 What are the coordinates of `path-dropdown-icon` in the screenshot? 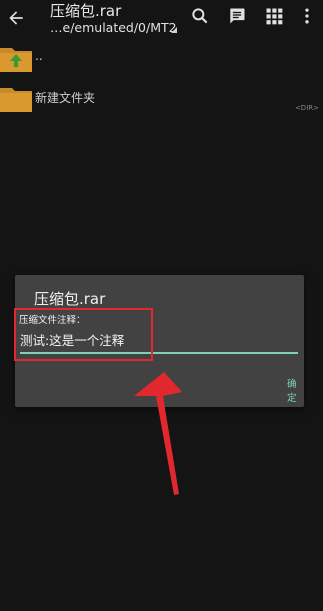 It's located at (174, 30).